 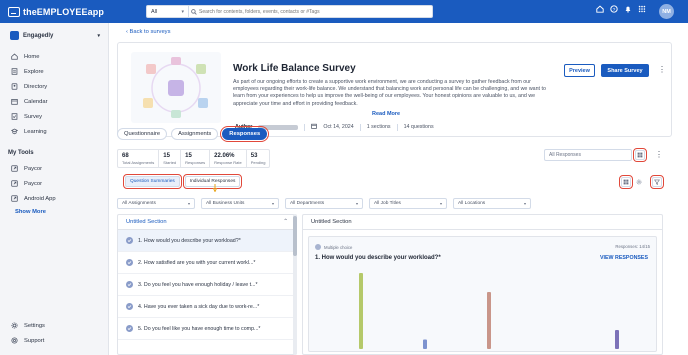 What do you see at coordinates (472, 203) in the screenshot?
I see `filter-label: All Locations` at bounding box center [472, 203].